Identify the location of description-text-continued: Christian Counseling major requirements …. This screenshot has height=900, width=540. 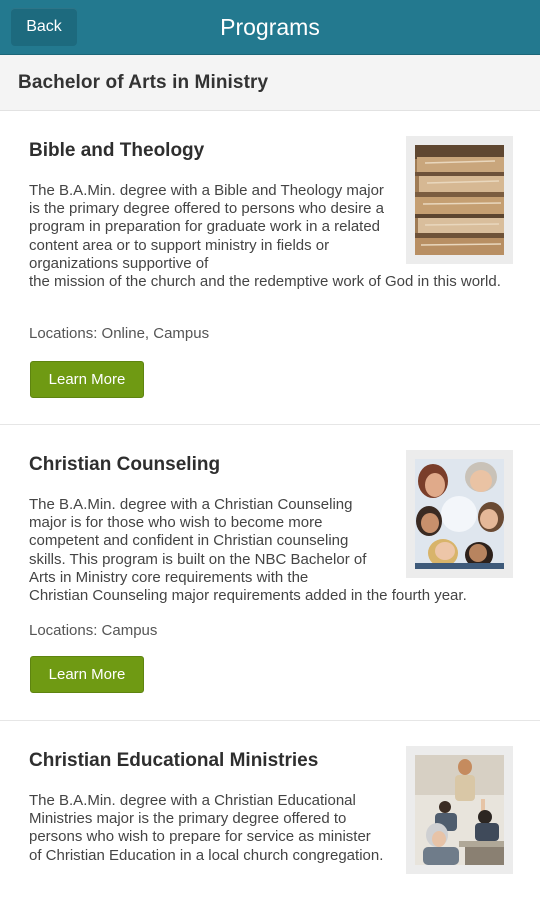
(248, 596).